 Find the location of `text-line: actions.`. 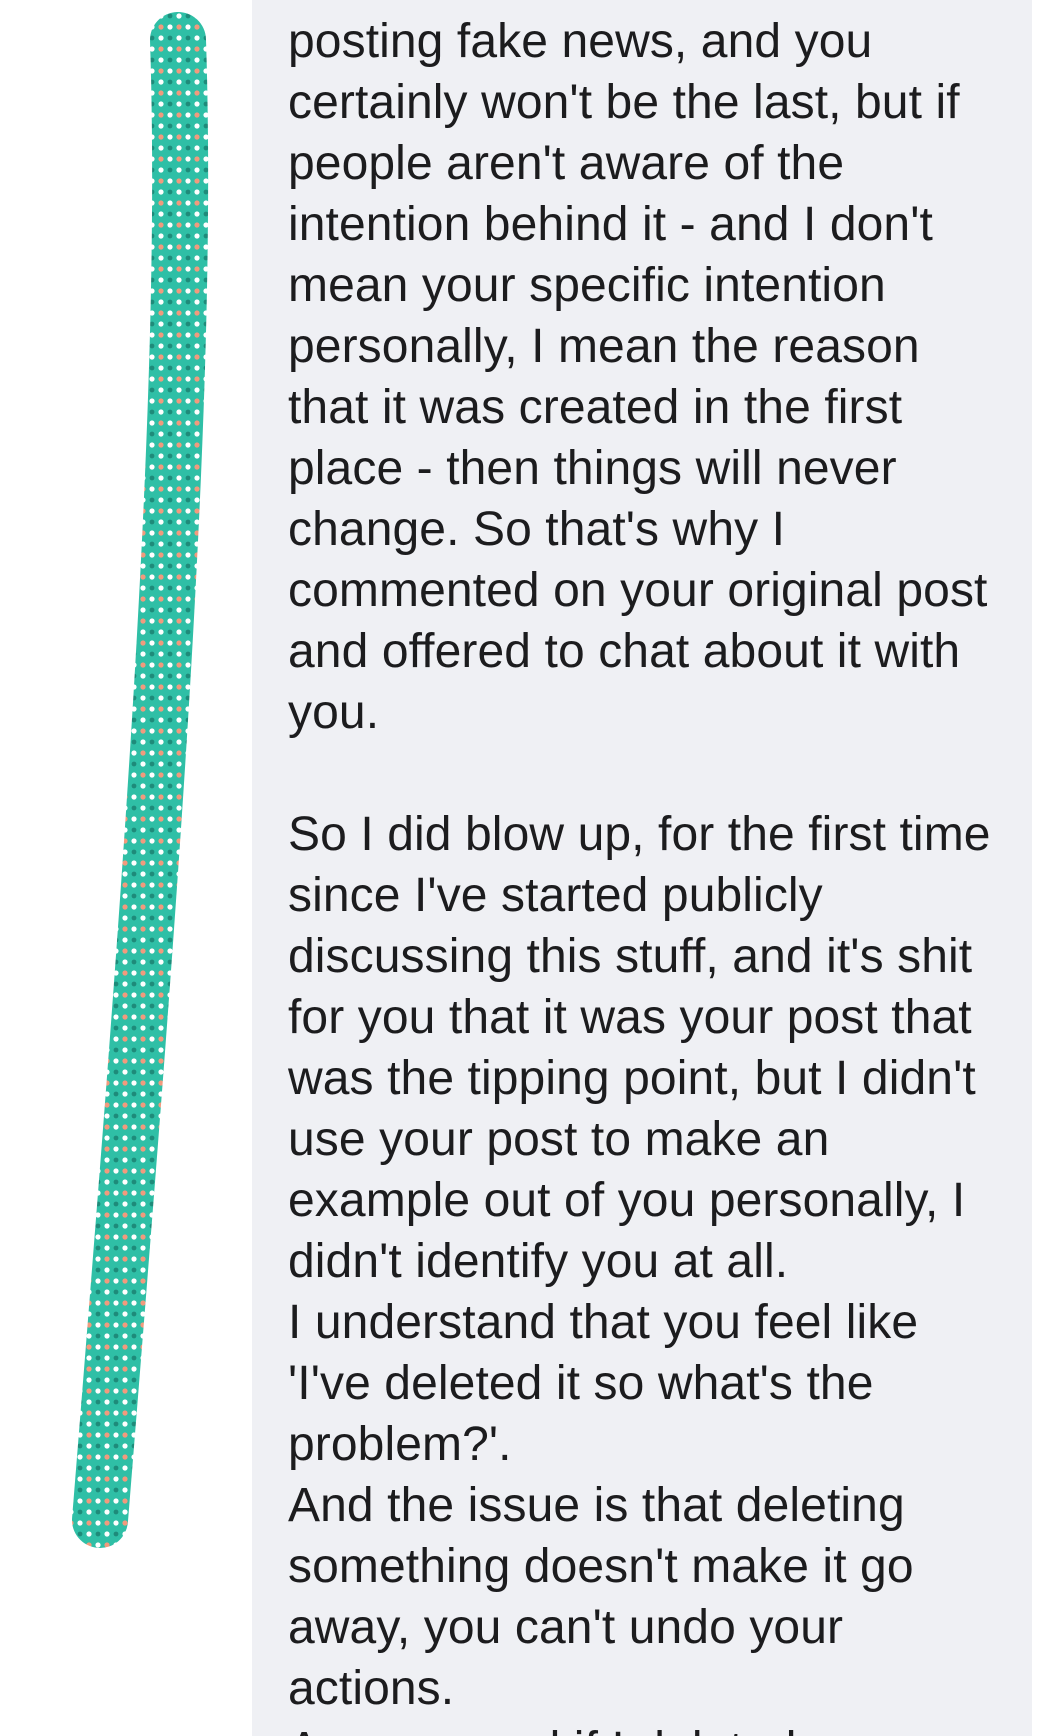

text-line: actions. is located at coordinates (371, 1688).